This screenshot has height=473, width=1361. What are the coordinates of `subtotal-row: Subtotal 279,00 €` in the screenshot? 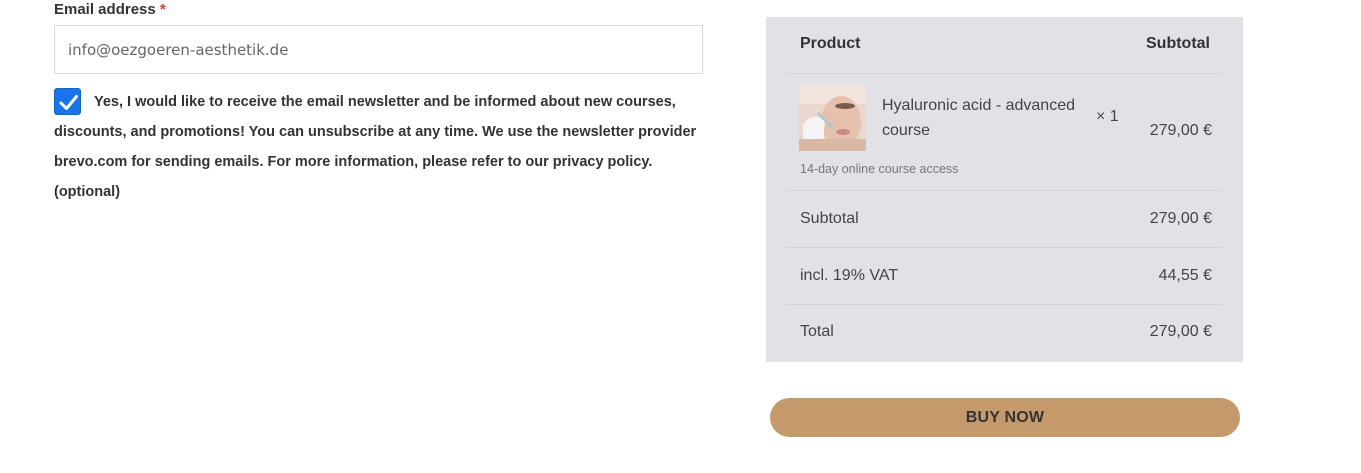 It's located at (1006, 219).